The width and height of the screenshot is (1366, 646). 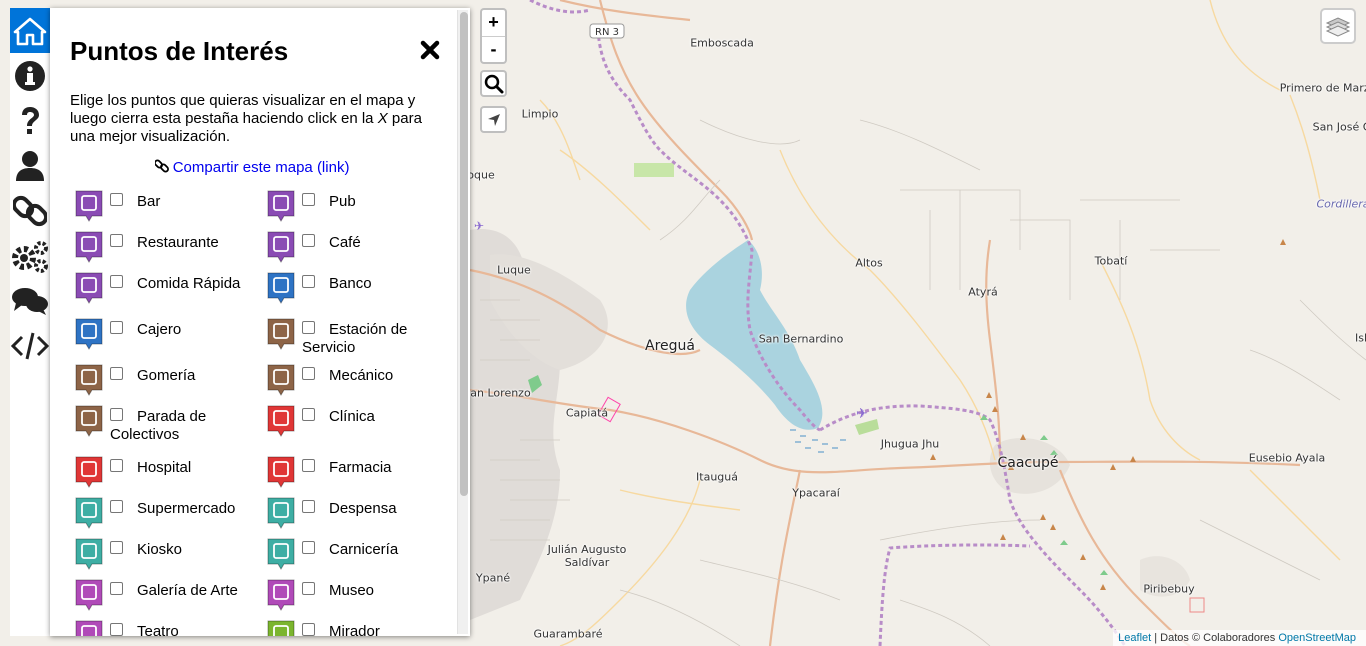 I want to click on poi-item: Teatro, so click(x=167, y=628).